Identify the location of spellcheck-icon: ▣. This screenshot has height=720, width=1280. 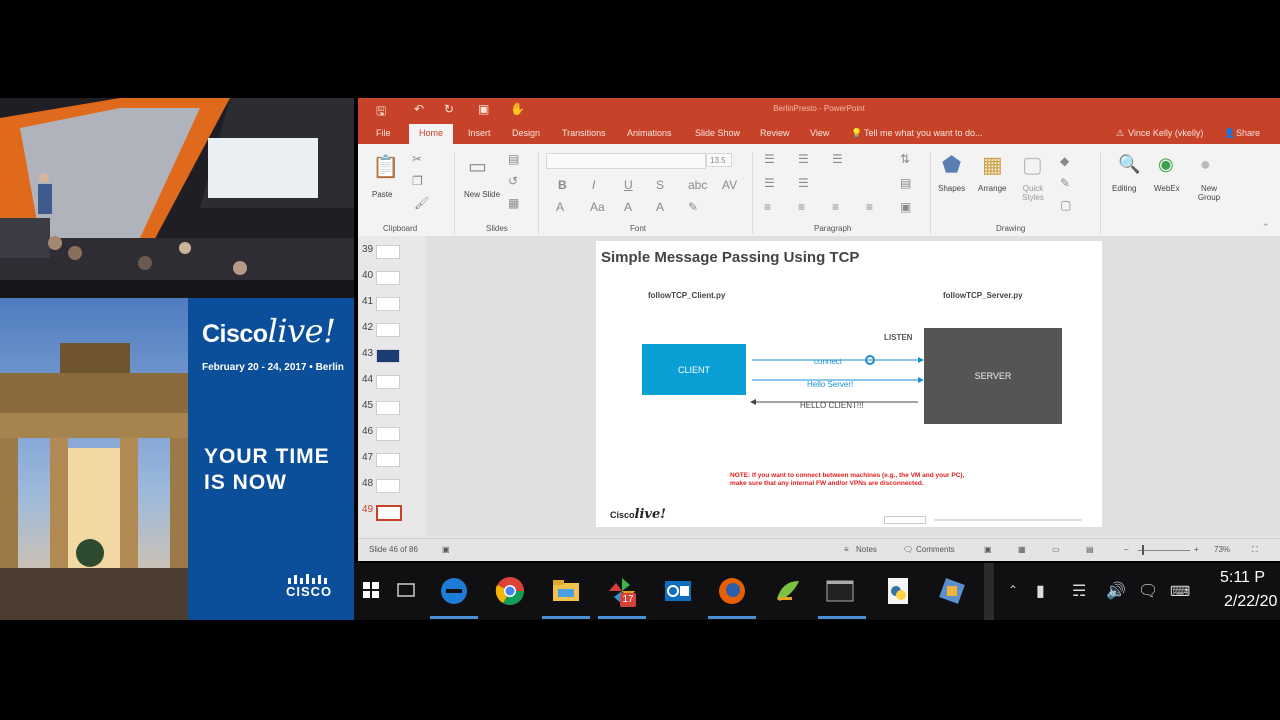
(446, 549).